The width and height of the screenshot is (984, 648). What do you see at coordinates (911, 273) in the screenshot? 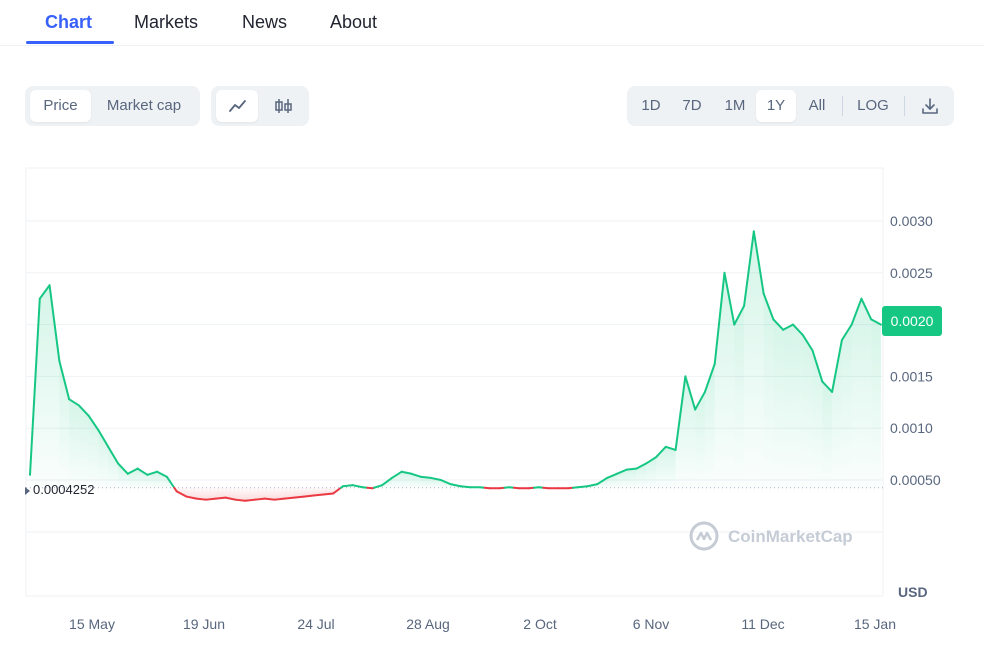
I see `y-tick-label: 0.0025` at bounding box center [911, 273].